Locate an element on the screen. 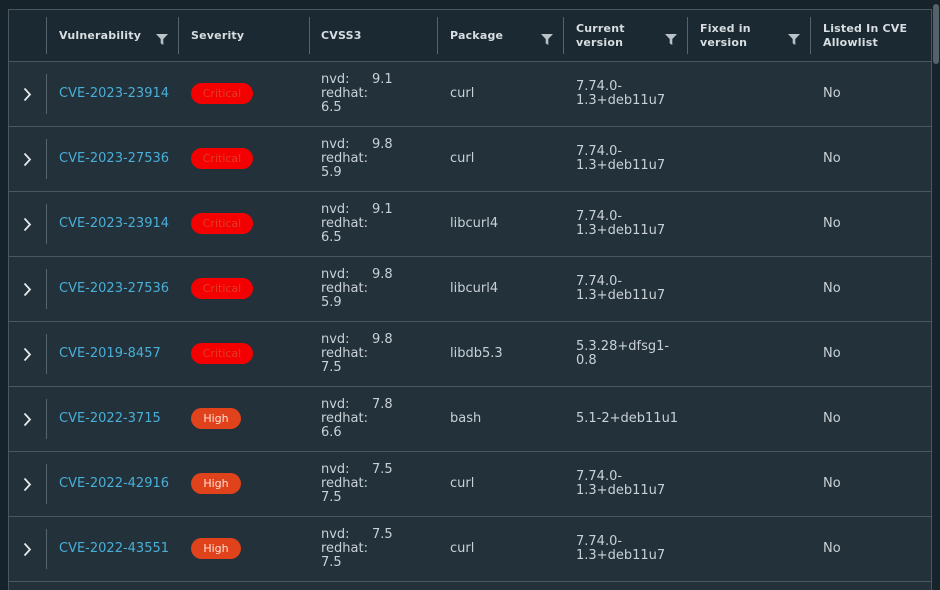 This screenshot has height=590, width=940. column-header-vulnerability: Vulnerability is located at coordinates (100, 35).